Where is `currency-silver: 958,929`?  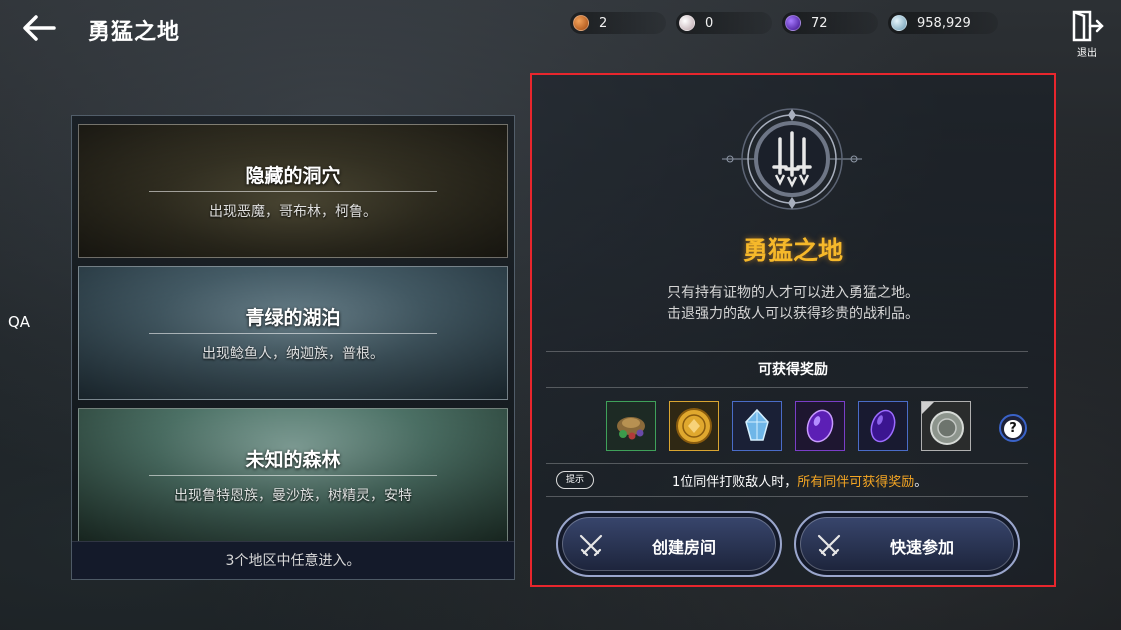
currency-silver: 958,929 is located at coordinates (943, 23).